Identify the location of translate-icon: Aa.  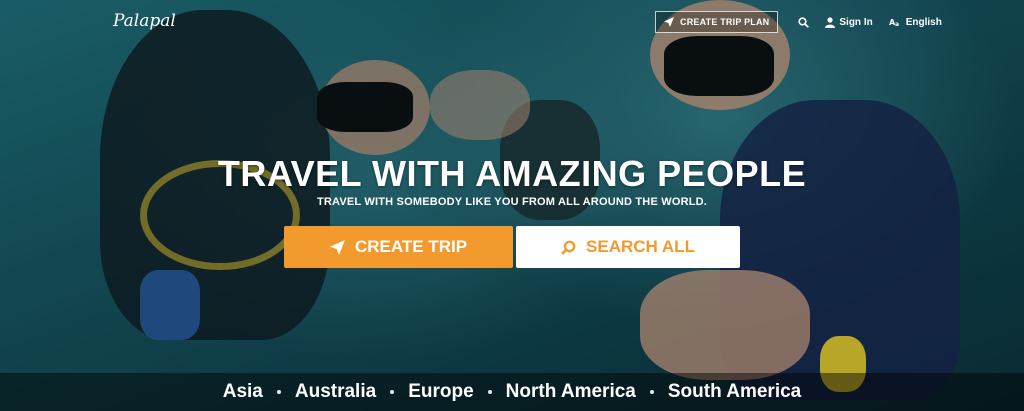
(895, 22).